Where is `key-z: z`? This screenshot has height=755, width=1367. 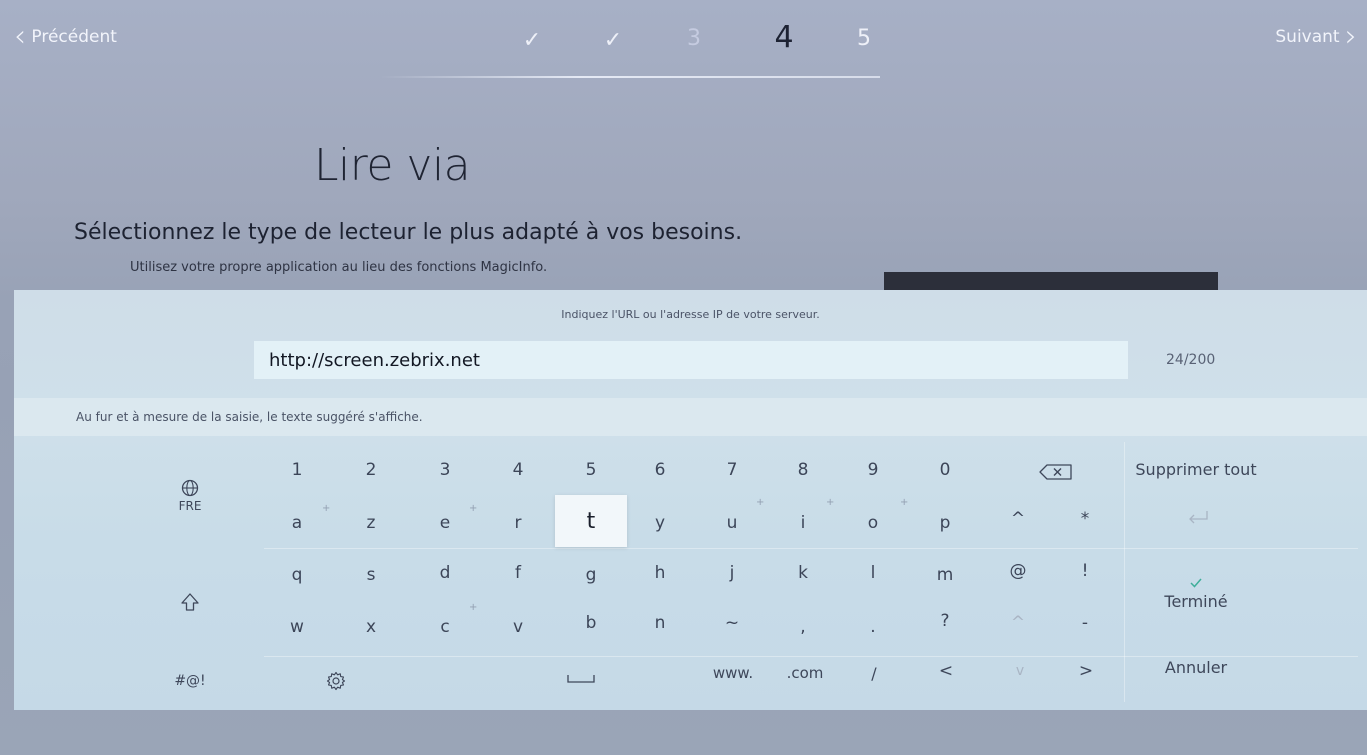 key-z: z is located at coordinates (371, 523).